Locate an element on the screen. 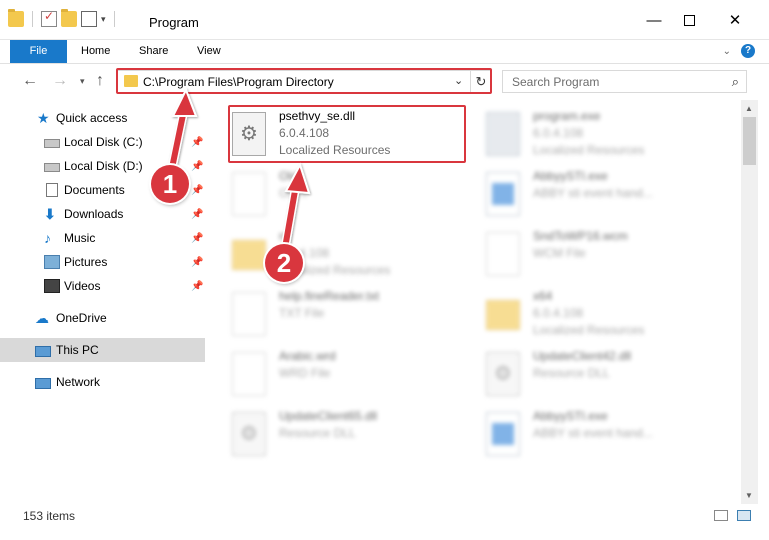 The width and height of the screenshot is (769, 540). expand-ribbon-icon: ⌄ is located at coordinates (727, 51).